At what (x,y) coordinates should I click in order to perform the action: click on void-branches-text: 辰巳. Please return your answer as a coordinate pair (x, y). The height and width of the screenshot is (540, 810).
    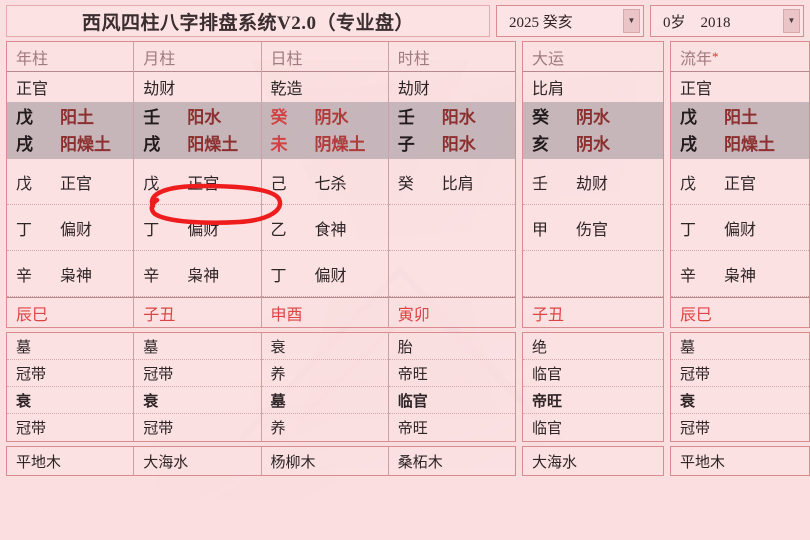
    Looking at the image, I should click on (696, 315).